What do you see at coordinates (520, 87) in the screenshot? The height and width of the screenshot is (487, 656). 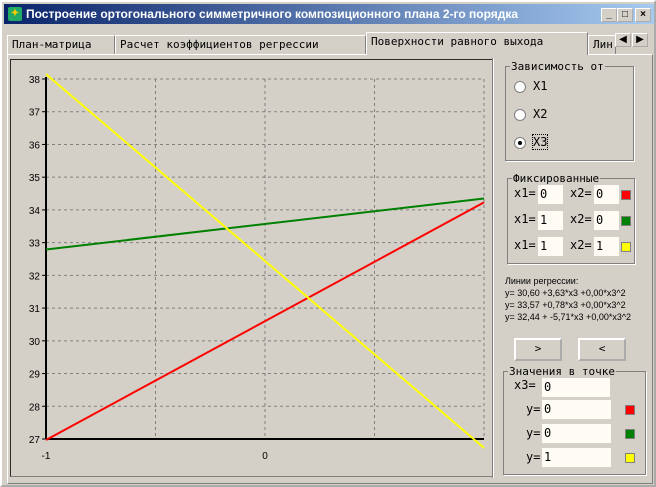 I see `radio-x1` at bounding box center [520, 87].